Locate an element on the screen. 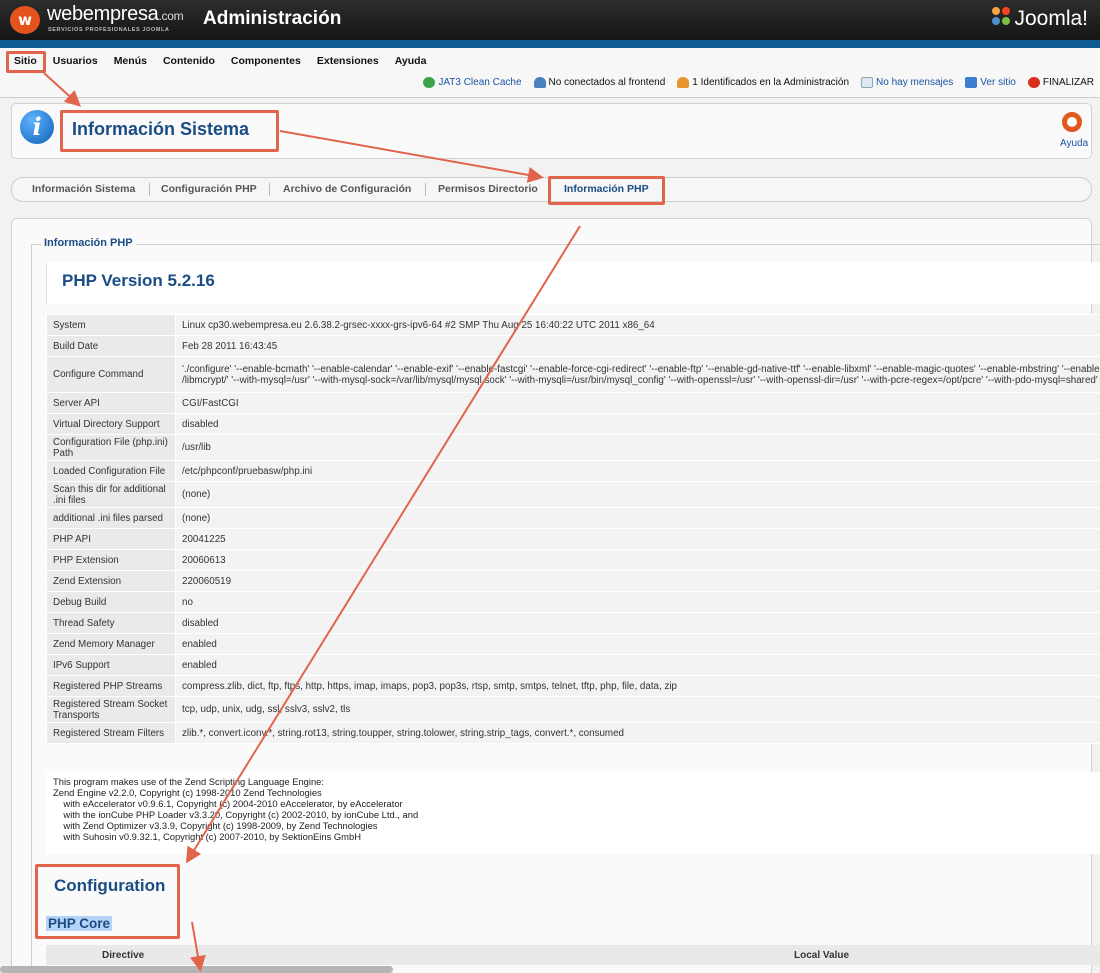  mail-icon is located at coordinates (867, 82).